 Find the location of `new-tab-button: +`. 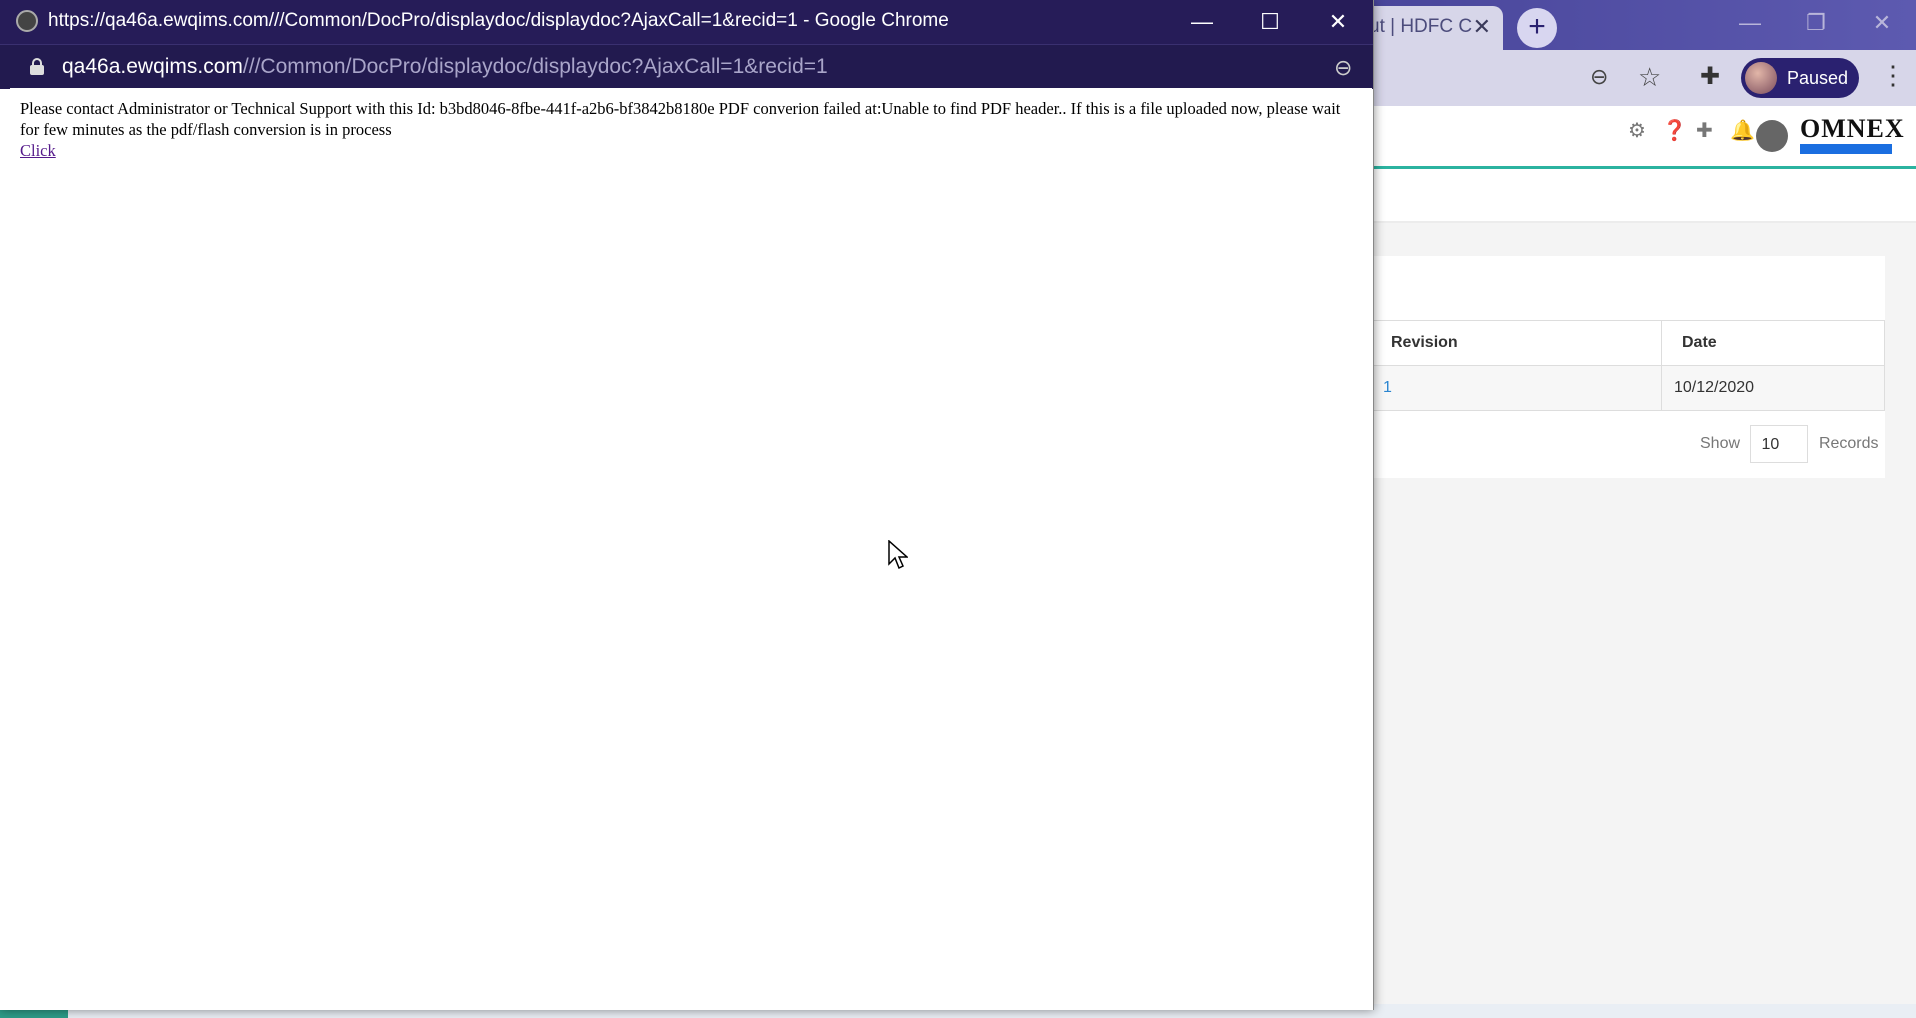

new-tab-button: + is located at coordinates (1537, 28).